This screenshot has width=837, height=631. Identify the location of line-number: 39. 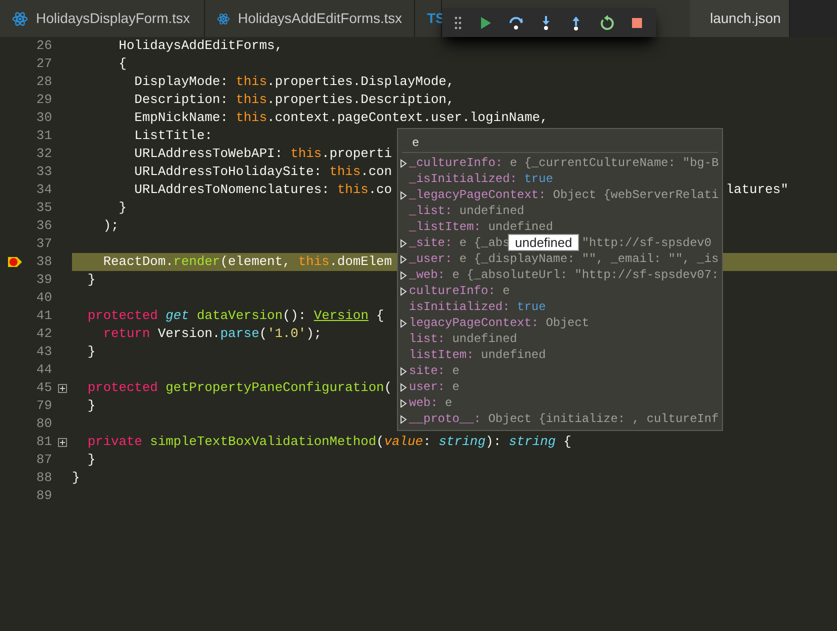
(43, 280).